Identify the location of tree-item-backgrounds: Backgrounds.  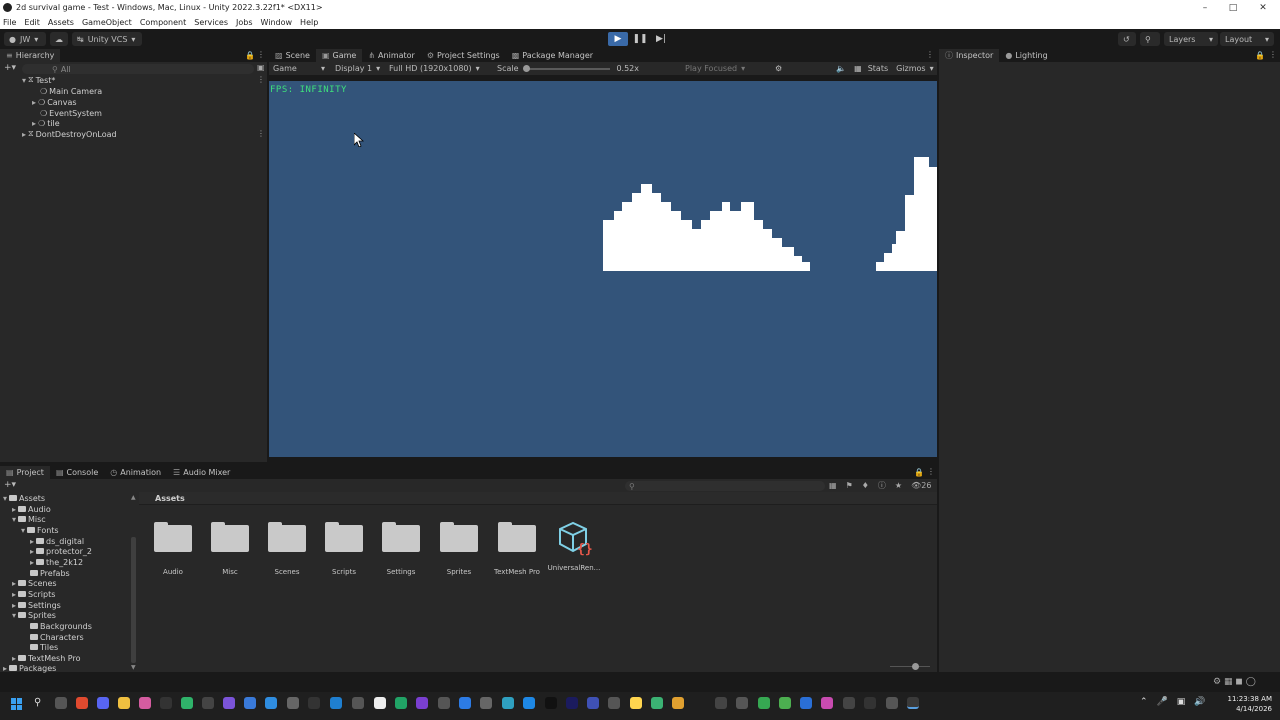
(61, 626).